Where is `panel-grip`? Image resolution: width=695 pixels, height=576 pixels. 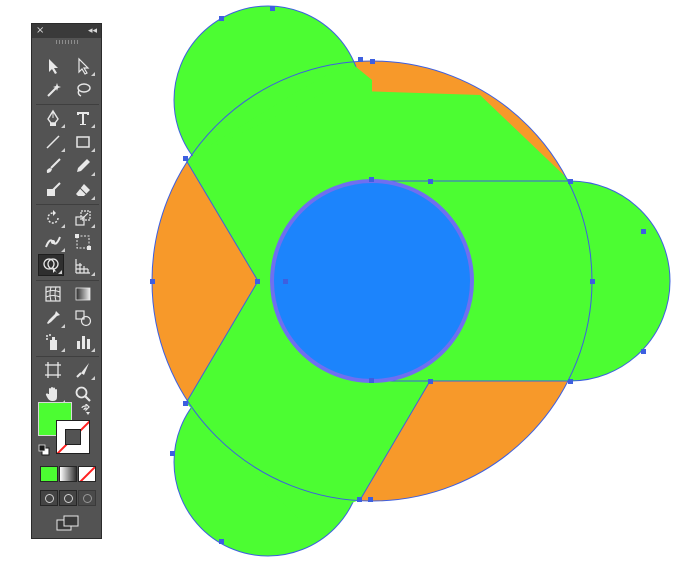 panel-grip is located at coordinates (67, 42).